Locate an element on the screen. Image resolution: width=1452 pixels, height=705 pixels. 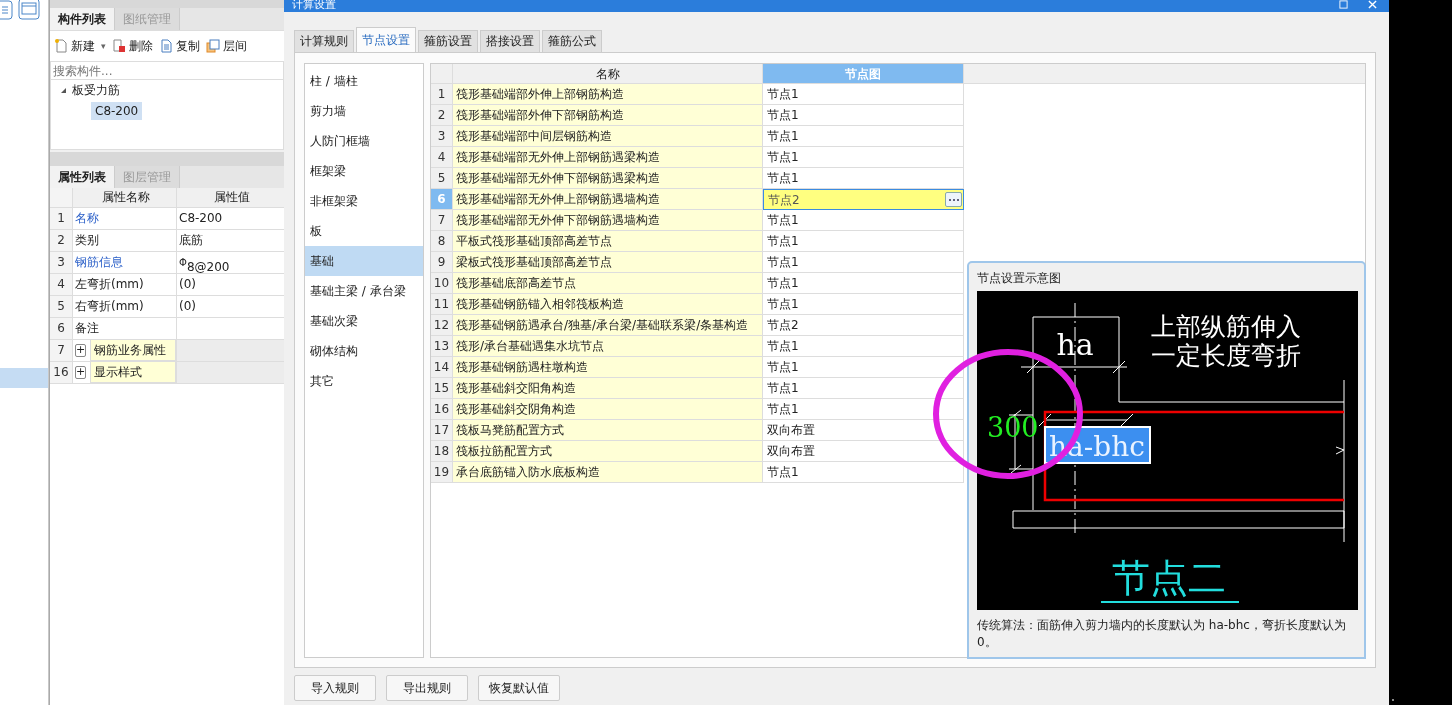
list-icon is located at coordinates (7, 10).